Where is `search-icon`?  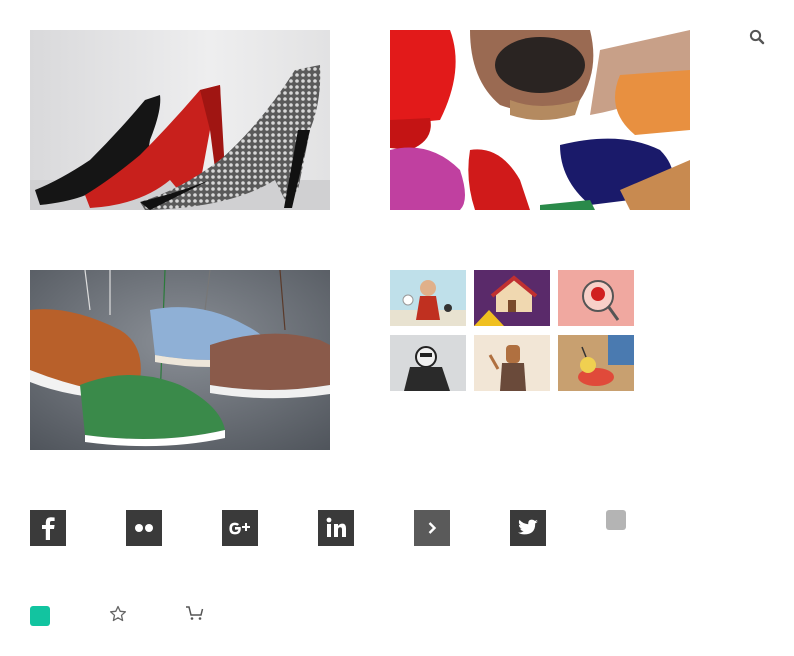 search-icon is located at coordinates (757, 37).